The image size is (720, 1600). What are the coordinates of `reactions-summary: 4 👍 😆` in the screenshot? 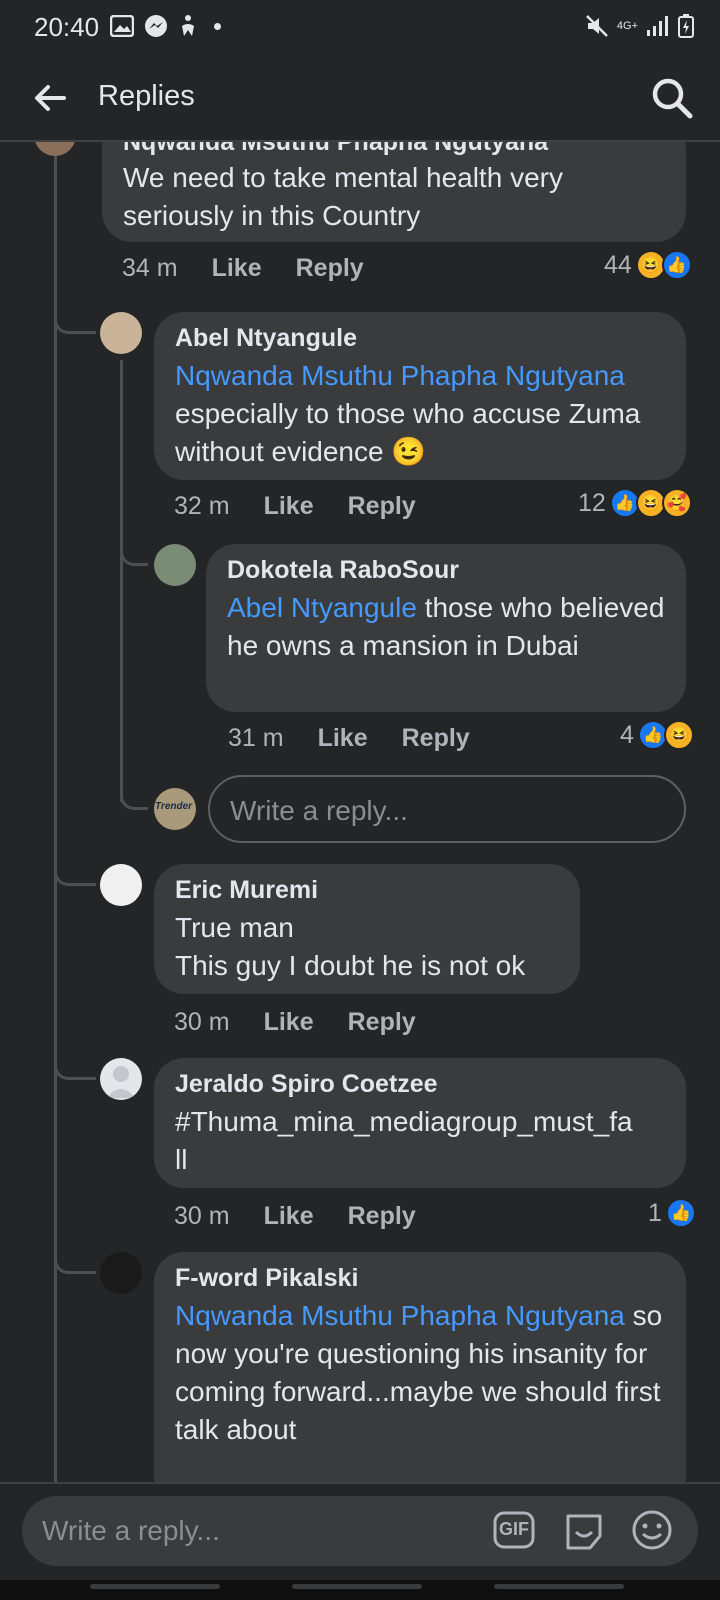 It's located at (657, 735).